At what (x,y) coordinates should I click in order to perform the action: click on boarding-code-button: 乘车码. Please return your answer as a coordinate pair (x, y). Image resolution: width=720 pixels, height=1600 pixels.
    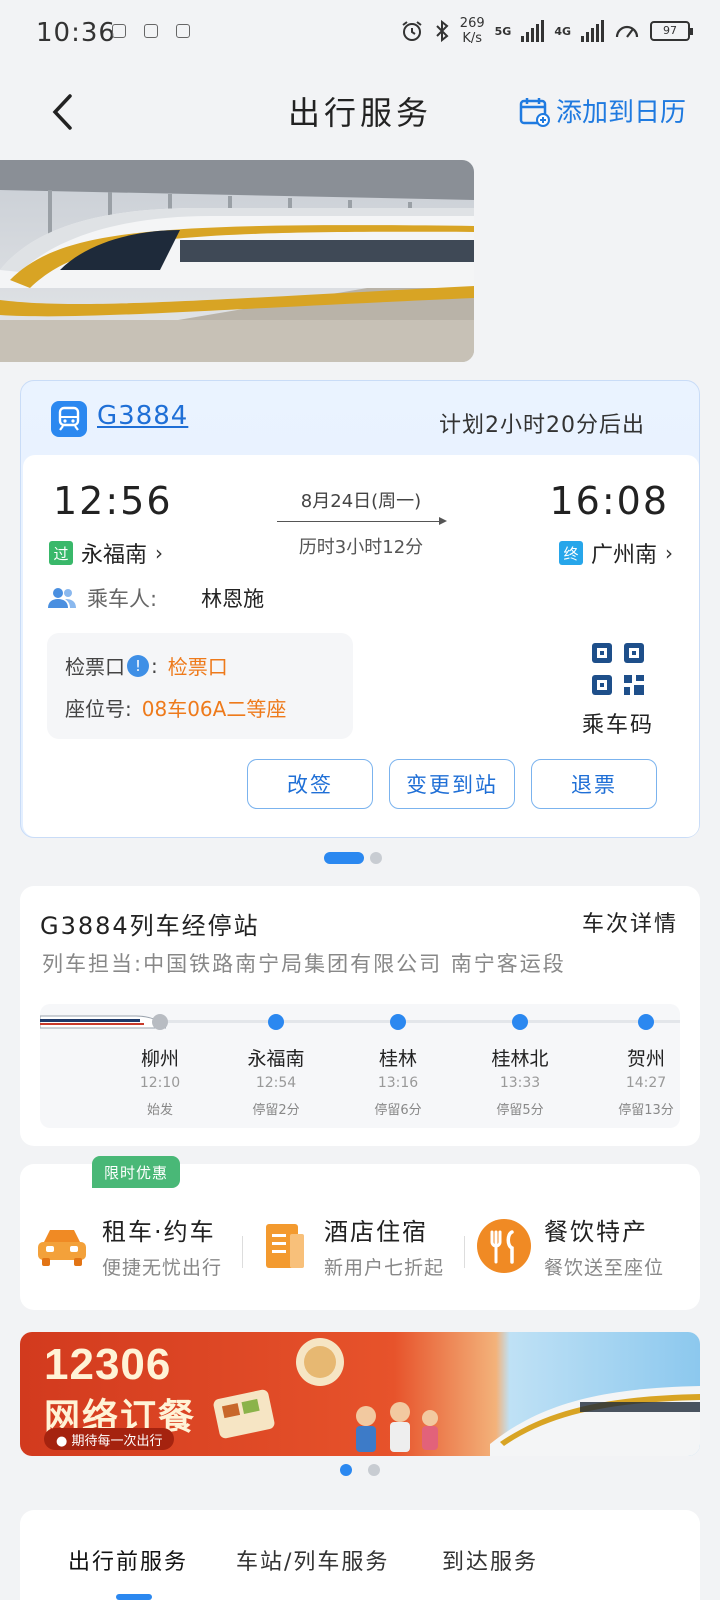
    Looking at the image, I should click on (618, 690).